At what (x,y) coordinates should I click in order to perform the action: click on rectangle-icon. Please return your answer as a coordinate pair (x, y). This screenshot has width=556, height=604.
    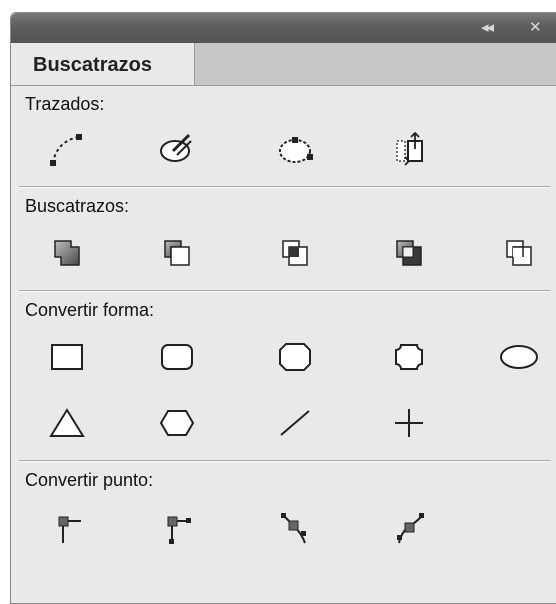
    Looking at the image, I should click on (67, 357).